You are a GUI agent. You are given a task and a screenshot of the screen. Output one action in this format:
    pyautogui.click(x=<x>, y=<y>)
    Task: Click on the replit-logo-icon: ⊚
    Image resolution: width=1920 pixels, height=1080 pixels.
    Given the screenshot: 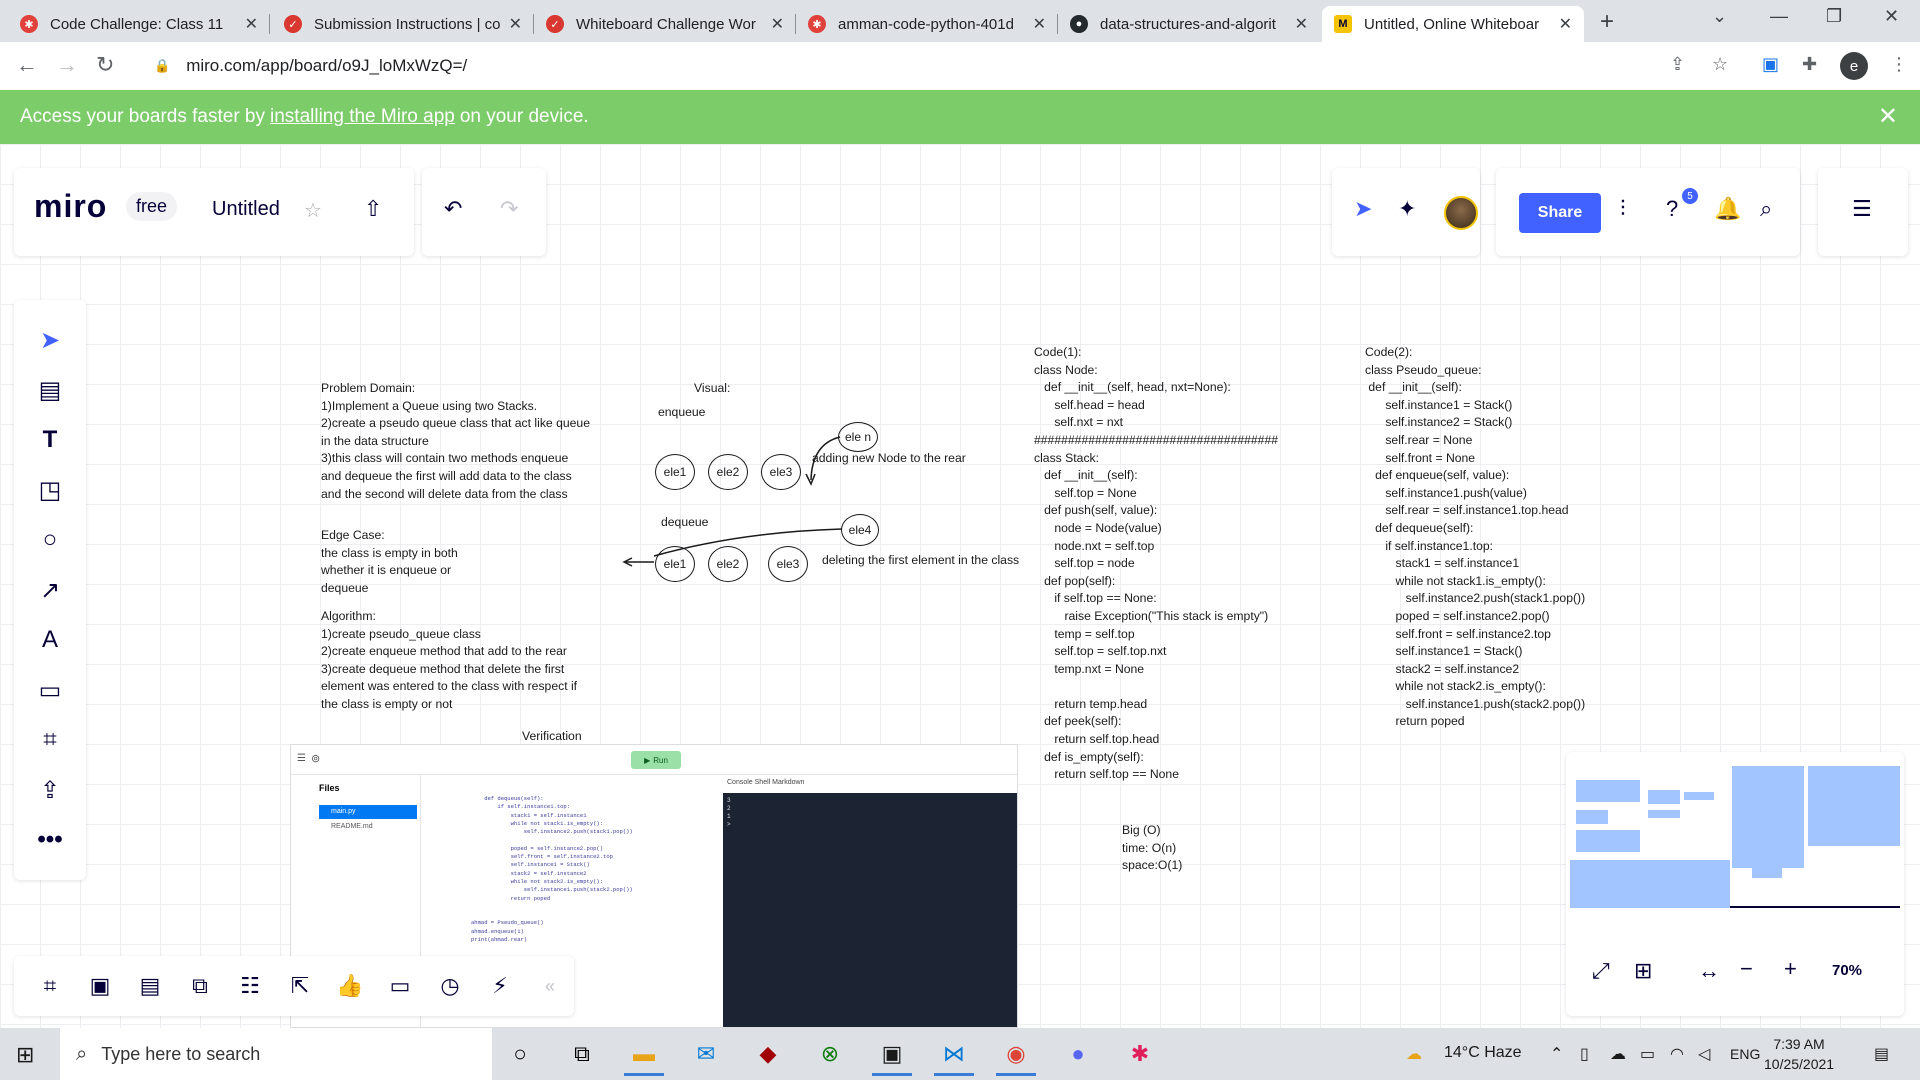 What is the action you would take?
    pyautogui.click(x=316, y=759)
    